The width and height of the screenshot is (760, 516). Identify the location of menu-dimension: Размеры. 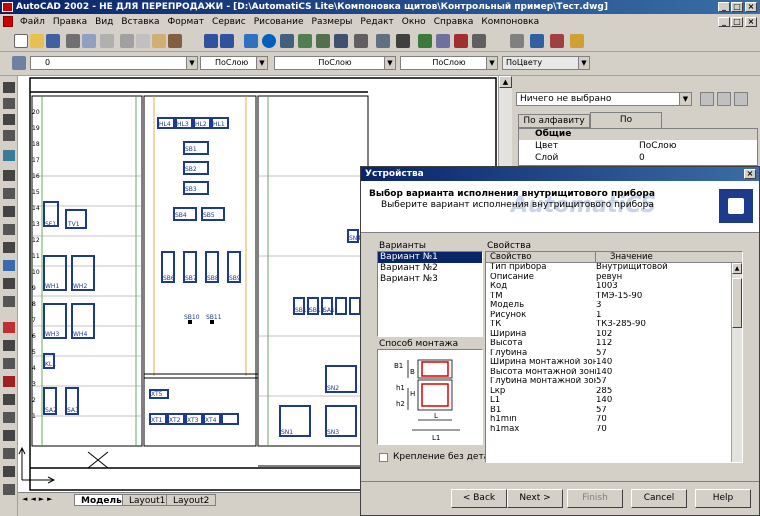
(332, 22).